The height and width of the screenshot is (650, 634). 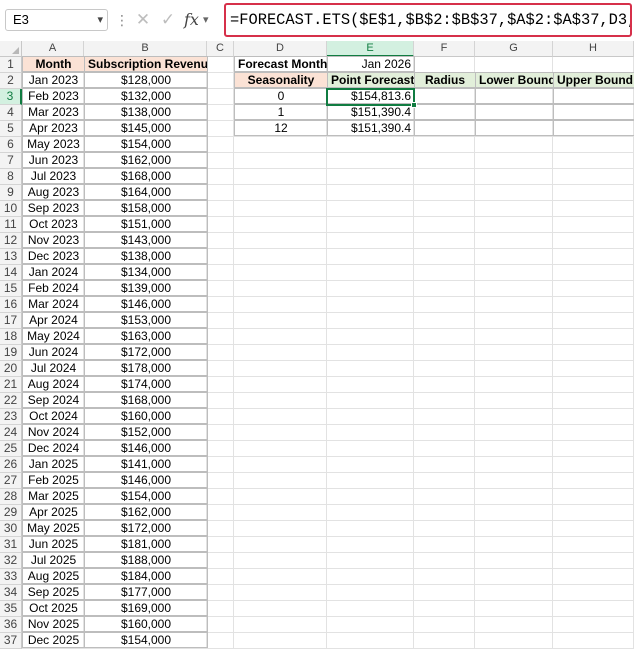 What do you see at coordinates (53, 304) in the screenshot?
I see `month-cell: Mar 2024` at bounding box center [53, 304].